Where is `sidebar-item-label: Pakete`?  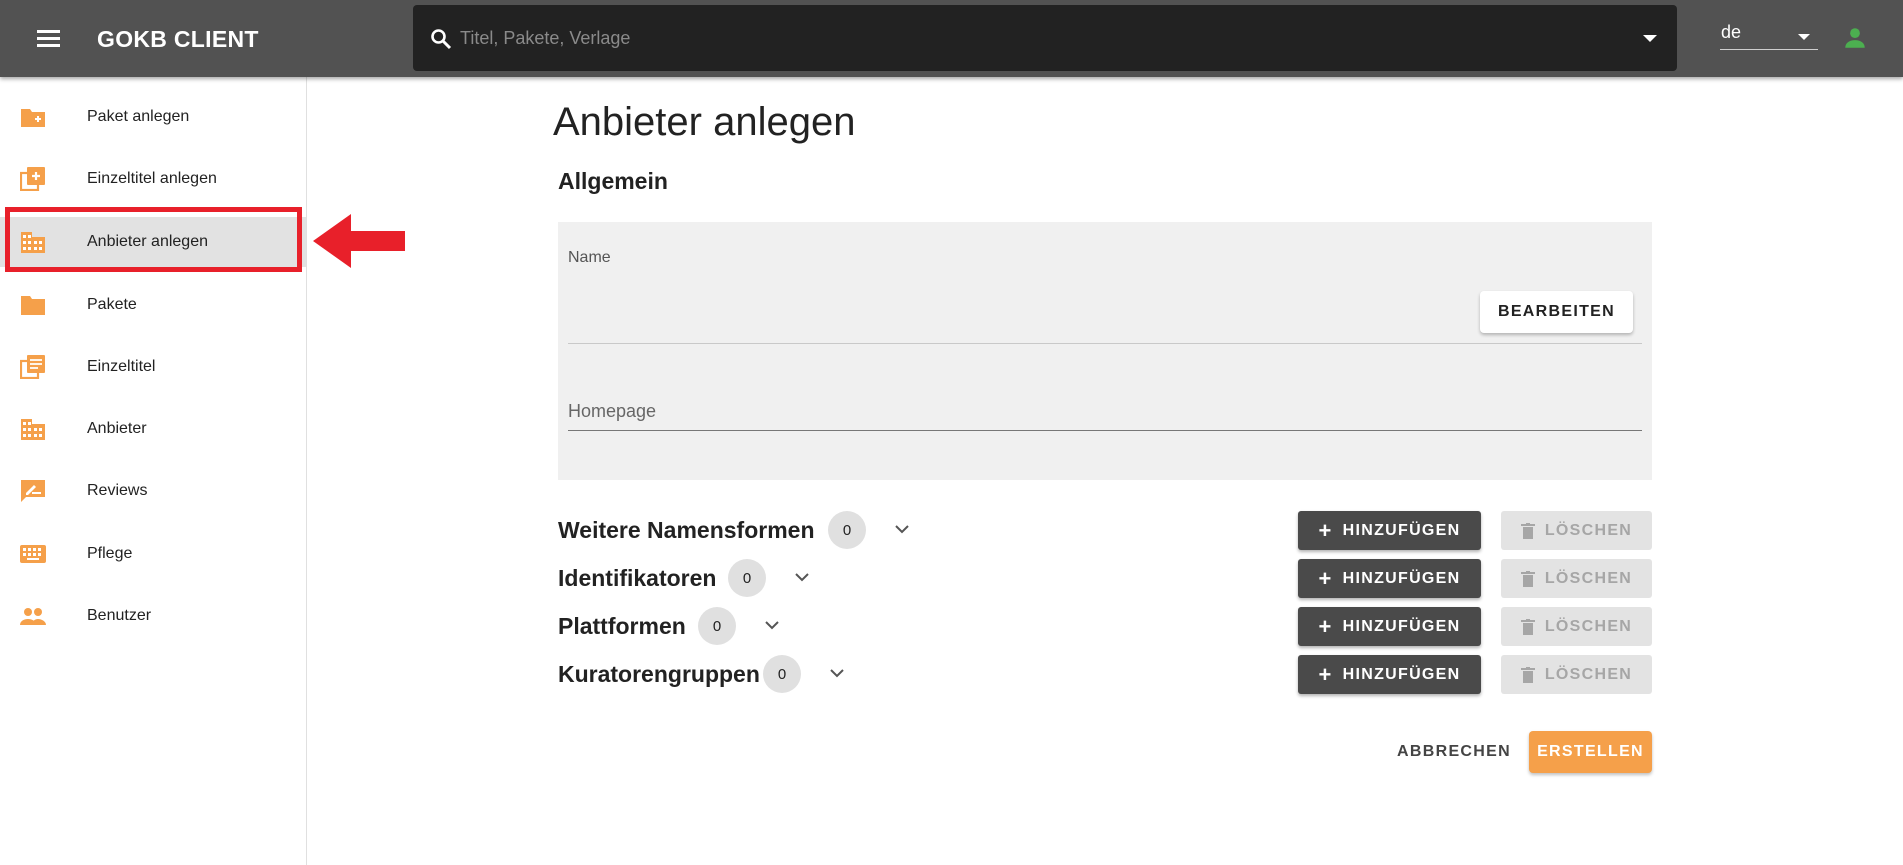 sidebar-item-label: Pakete is located at coordinates (112, 304).